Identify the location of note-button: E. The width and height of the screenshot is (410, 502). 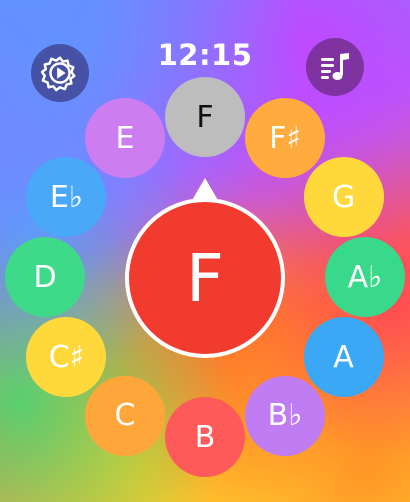
(125, 138).